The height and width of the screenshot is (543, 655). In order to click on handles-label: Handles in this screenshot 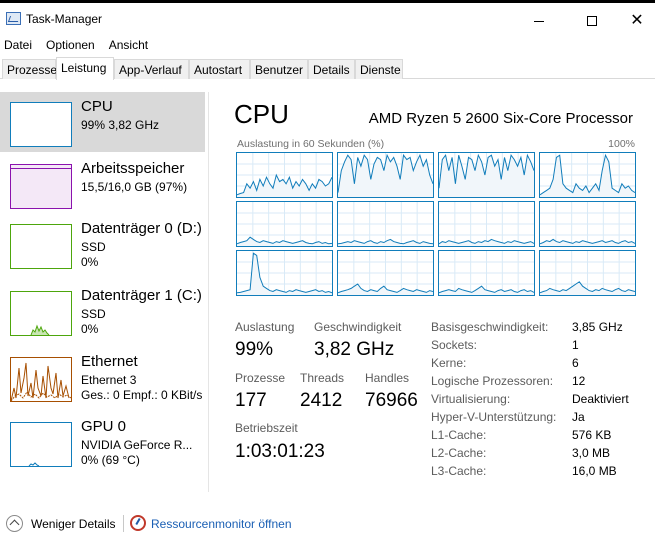, I will do `click(387, 378)`.